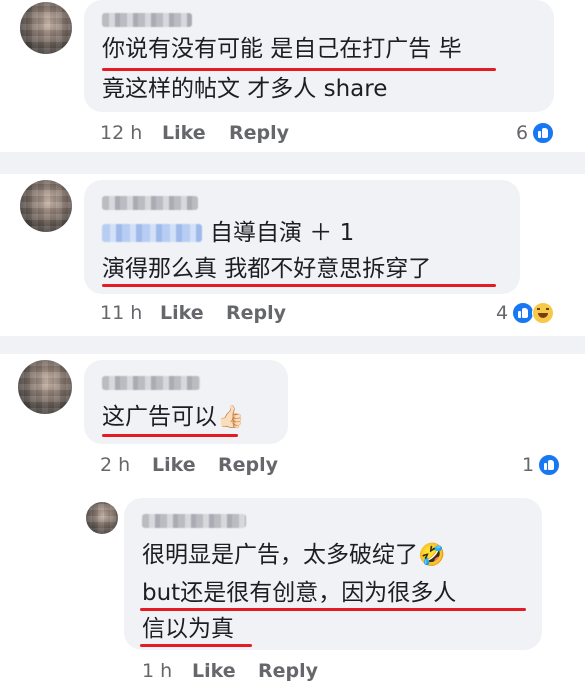  I want to click on reaction-summary: 4, so click(525, 313).